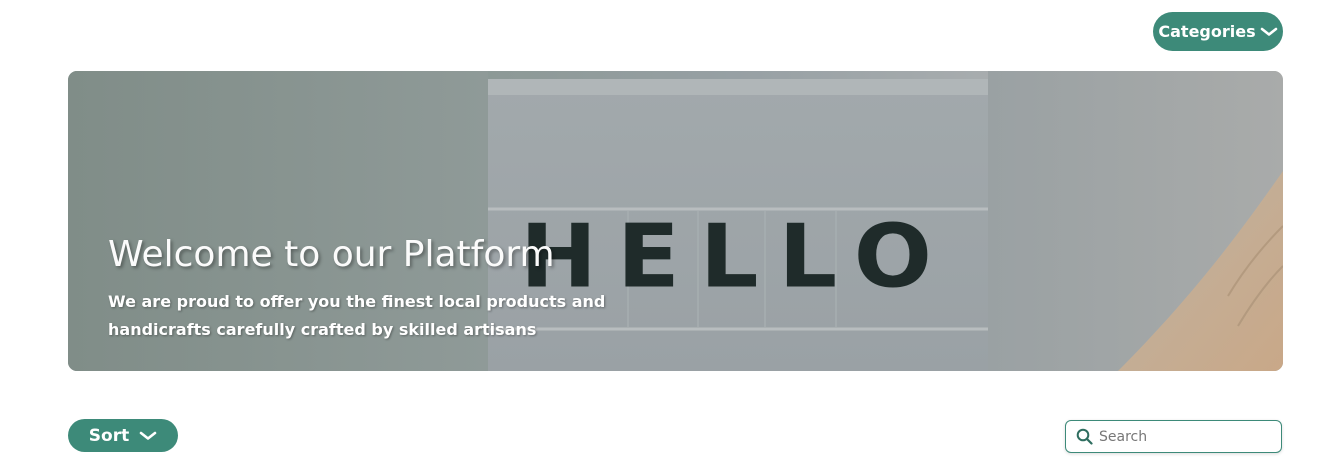 The height and width of the screenshot is (476, 1331). I want to click on search-box, so click(1173, 436).